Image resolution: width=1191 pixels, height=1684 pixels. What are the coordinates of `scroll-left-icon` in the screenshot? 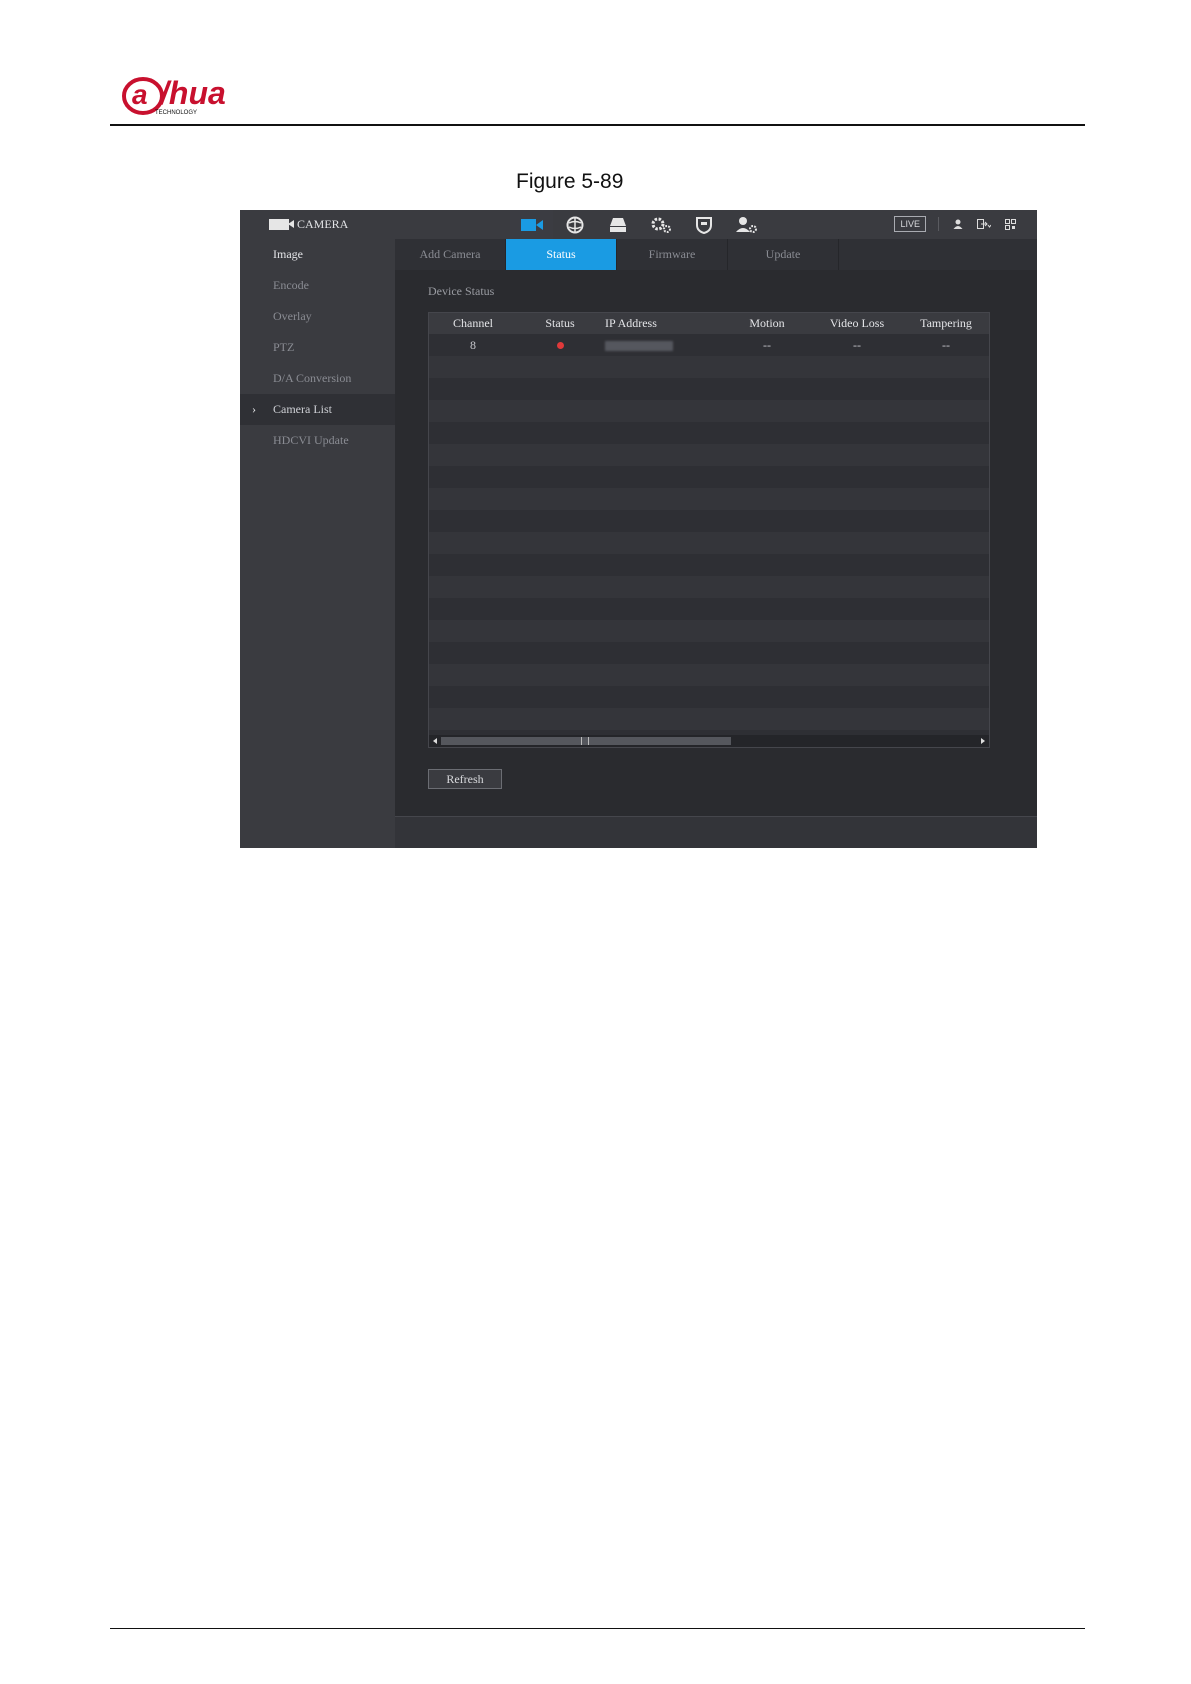 It's located at (435, 741).